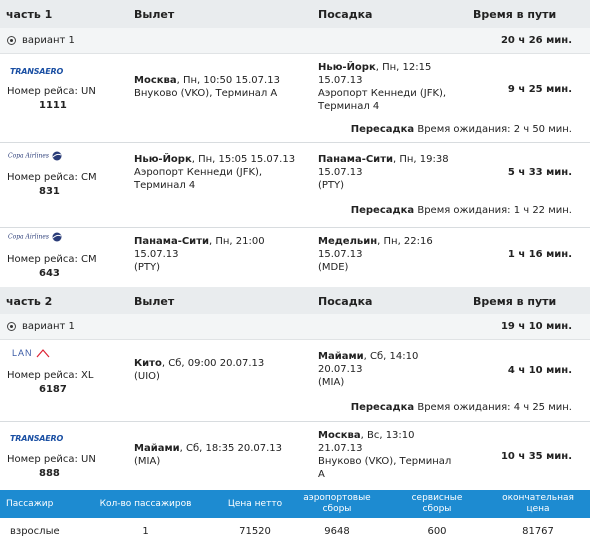  Describe the element at coordinates (539, 172) in the screenshot. I see `segment-duration: 5 ч 33 мин.` at that location.